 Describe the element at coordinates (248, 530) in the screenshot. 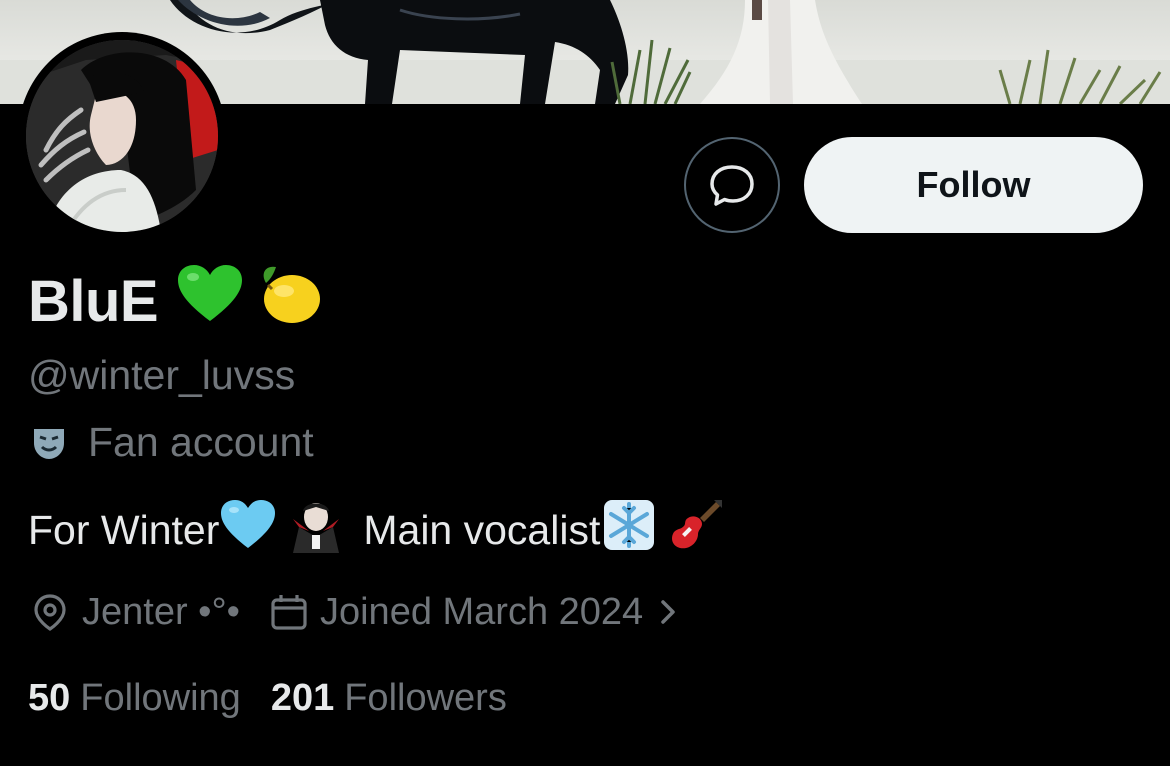

I see `light-blue-heart-emoji` at that location.